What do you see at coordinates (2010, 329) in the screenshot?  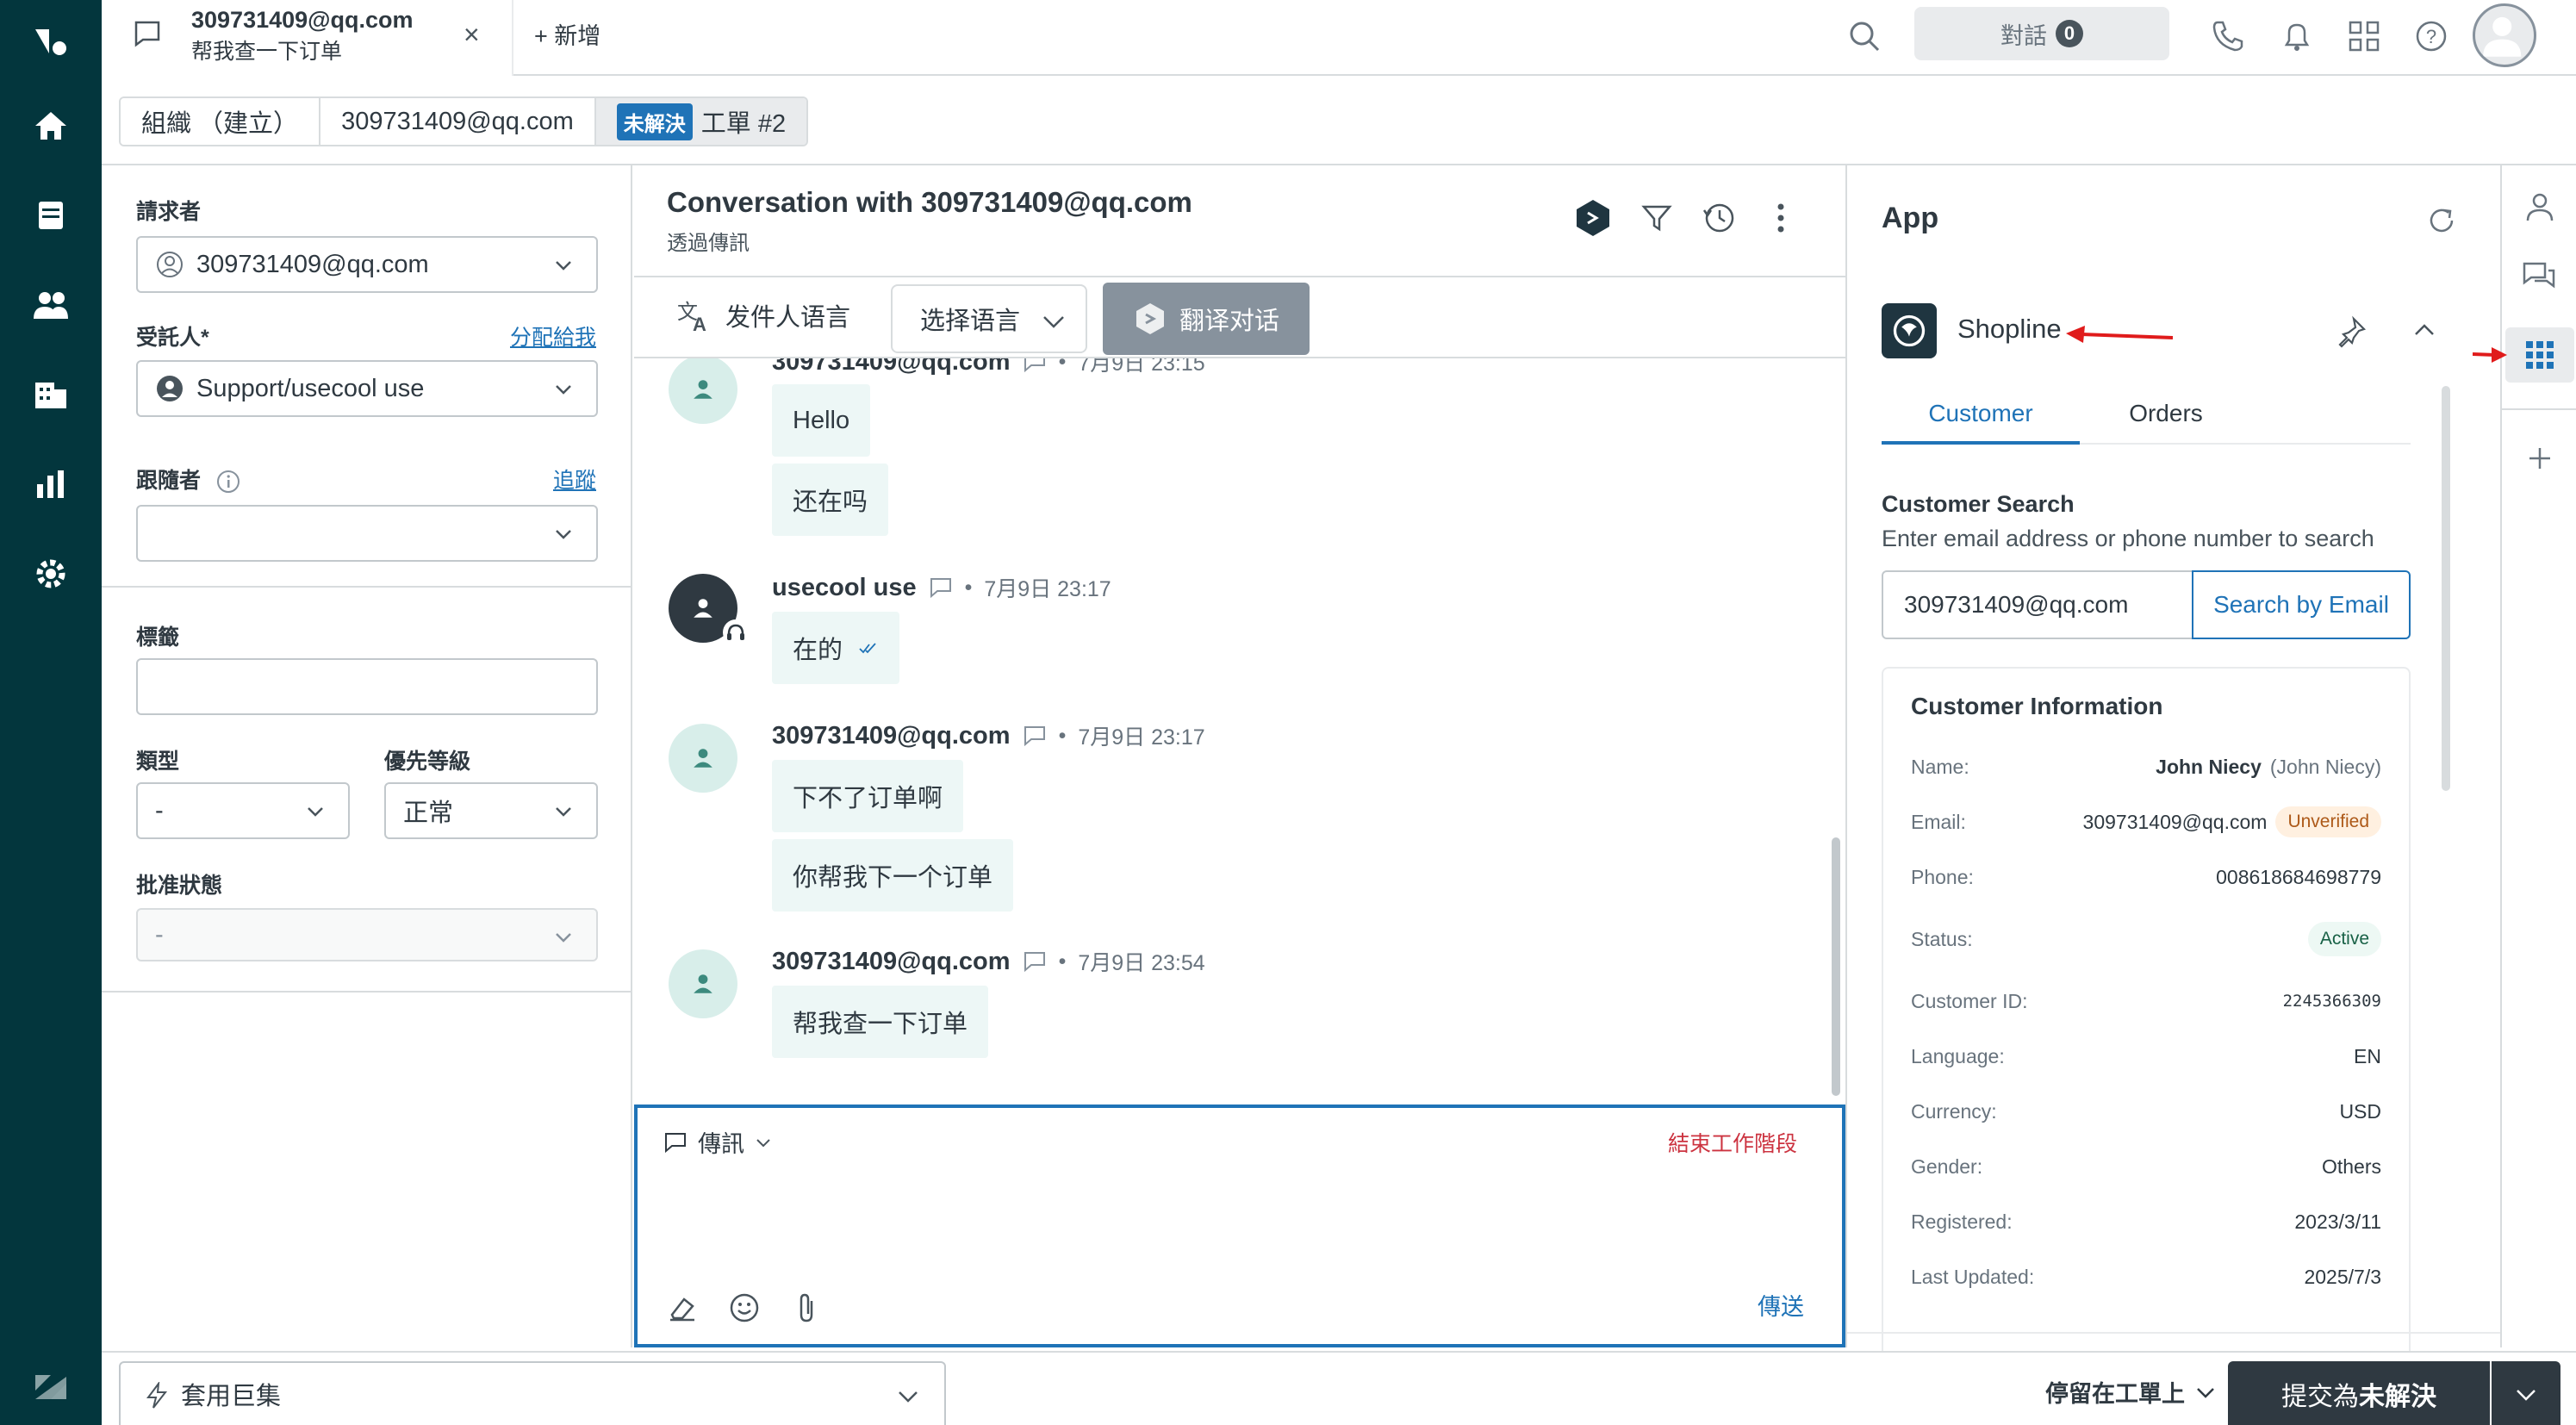 I see `app-name: Shopline` at bounding box center [2010, 329].